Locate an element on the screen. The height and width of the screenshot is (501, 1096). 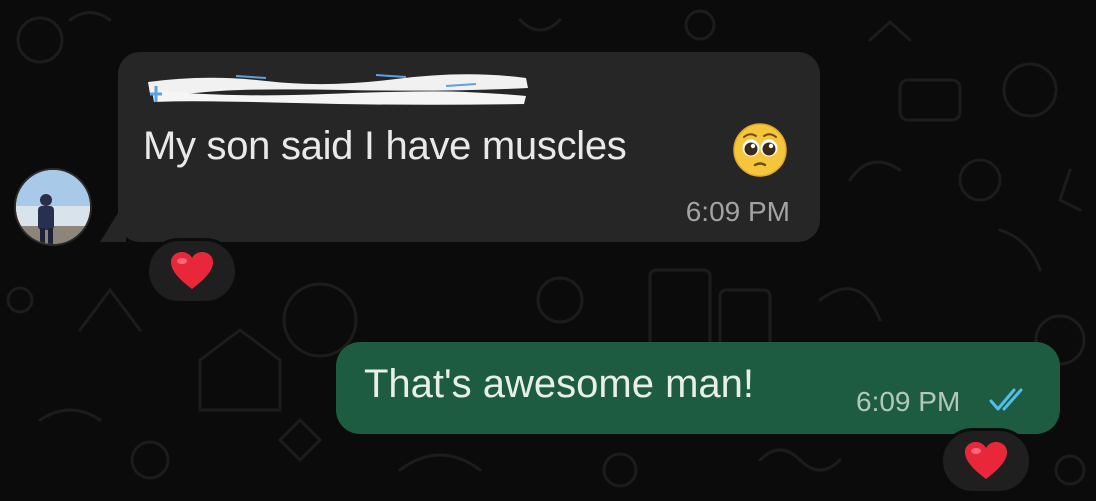
incoming-message-time: 6:09 PM is located at coordinates (737, 211).